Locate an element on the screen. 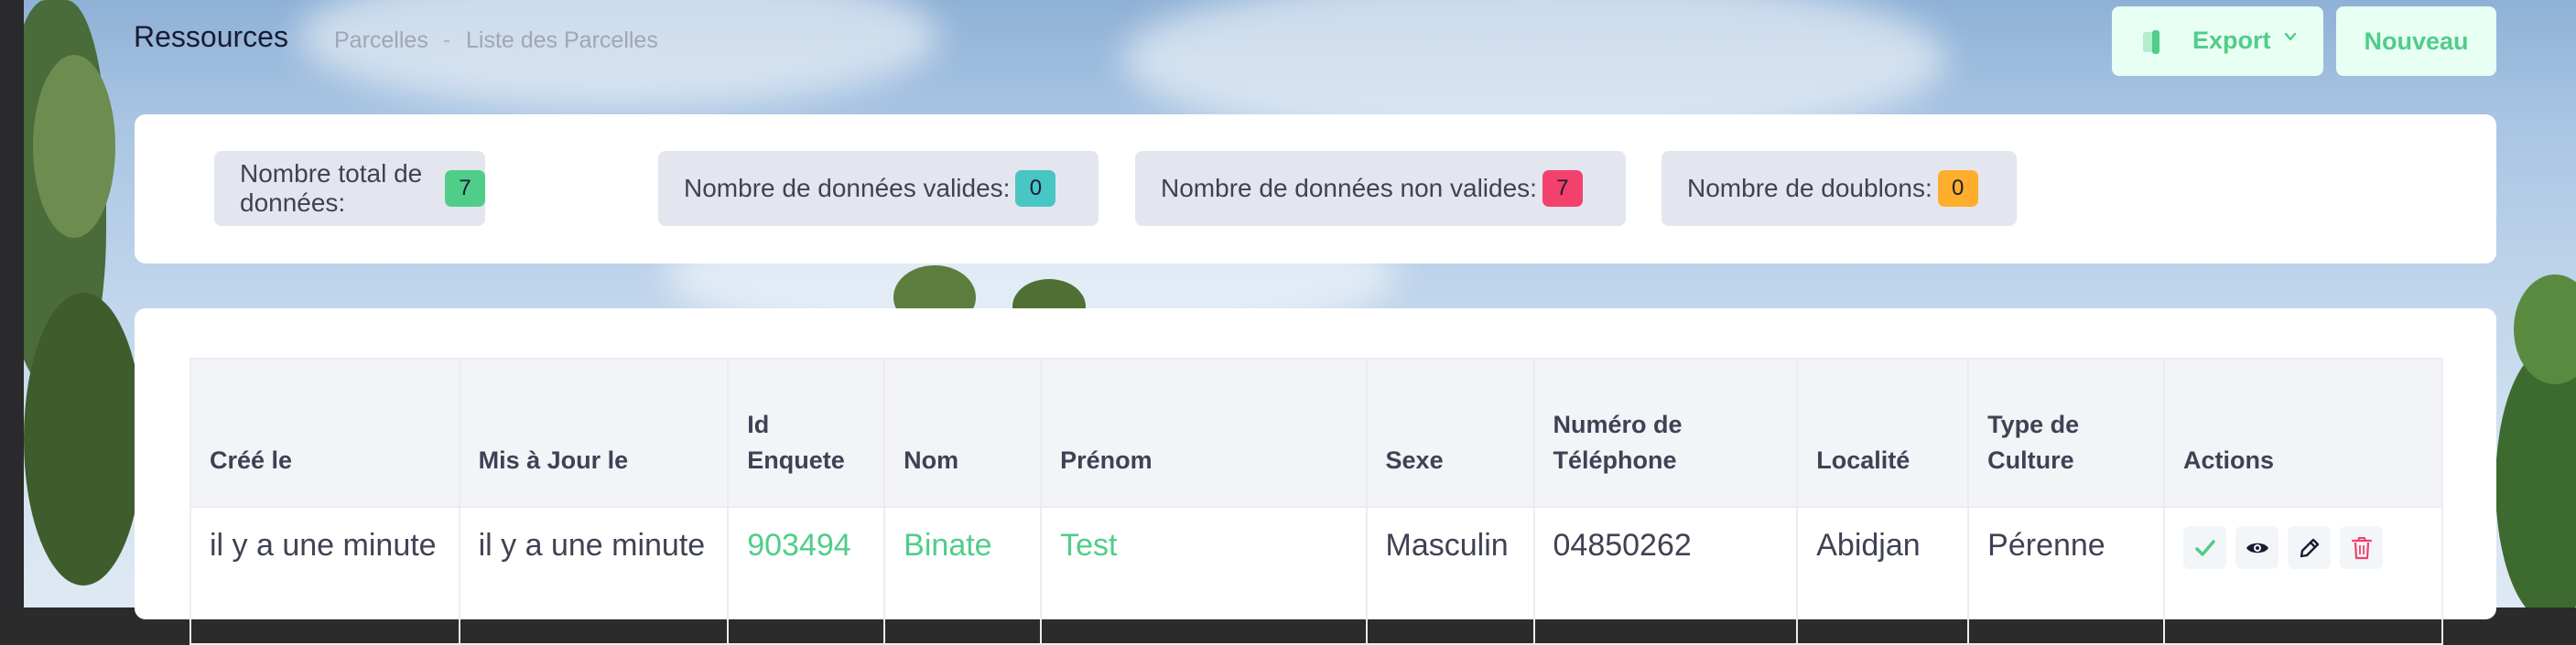 The image size is (2576, 645). view-button is located at coordinates (2257, 547).